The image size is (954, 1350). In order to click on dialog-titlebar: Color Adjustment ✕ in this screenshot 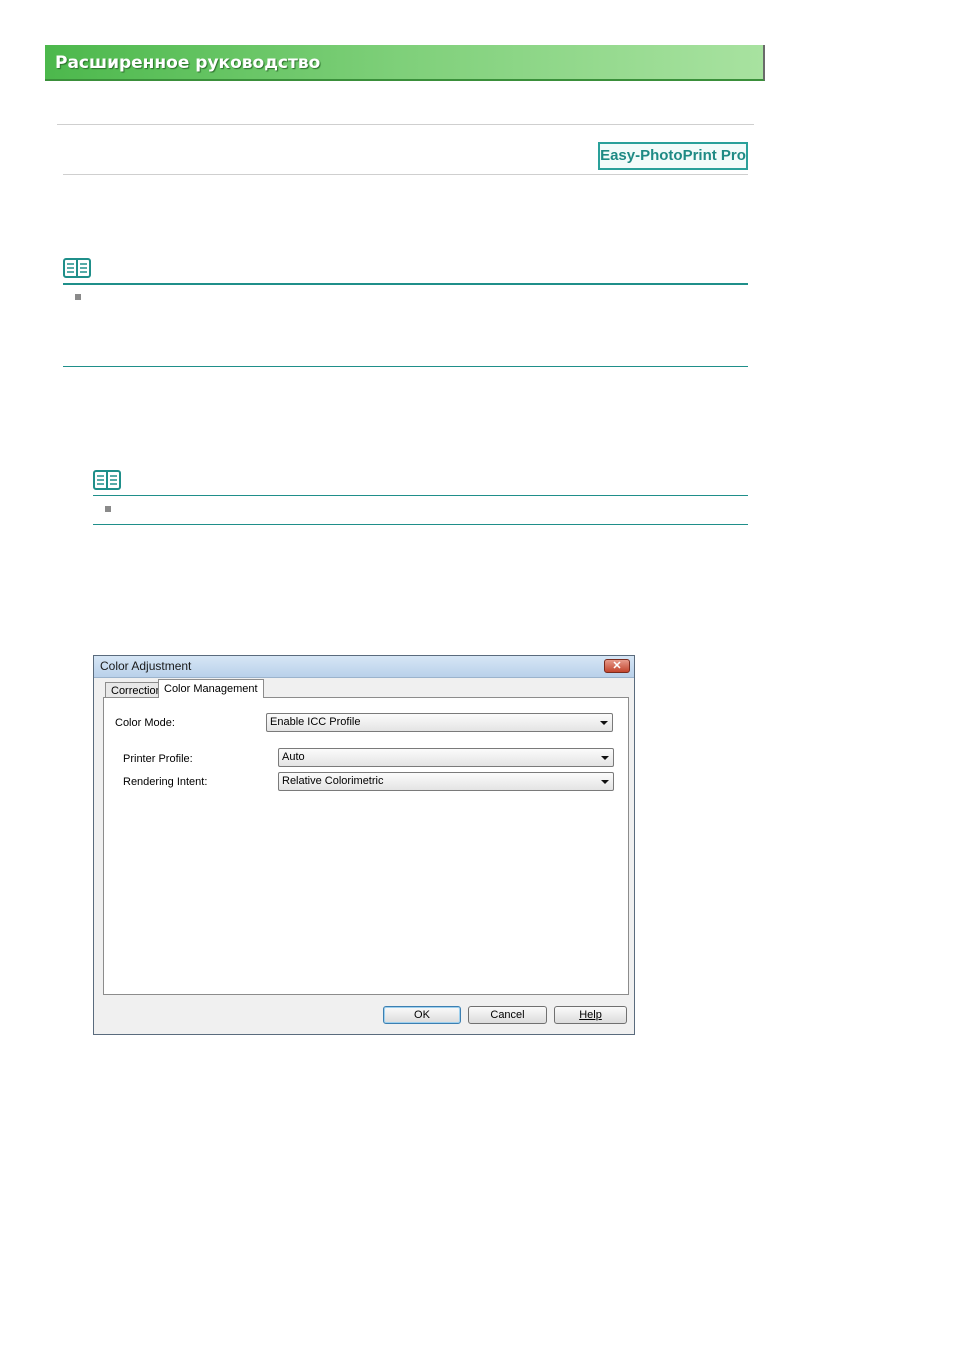, I will do `click(364, 667)`.